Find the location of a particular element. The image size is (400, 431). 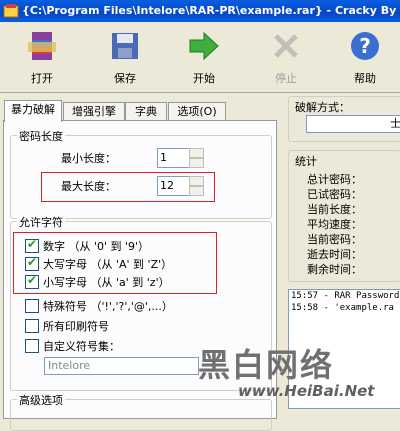

log-line: 15:58 - 'example.ra is located at coordinates (342, 308).